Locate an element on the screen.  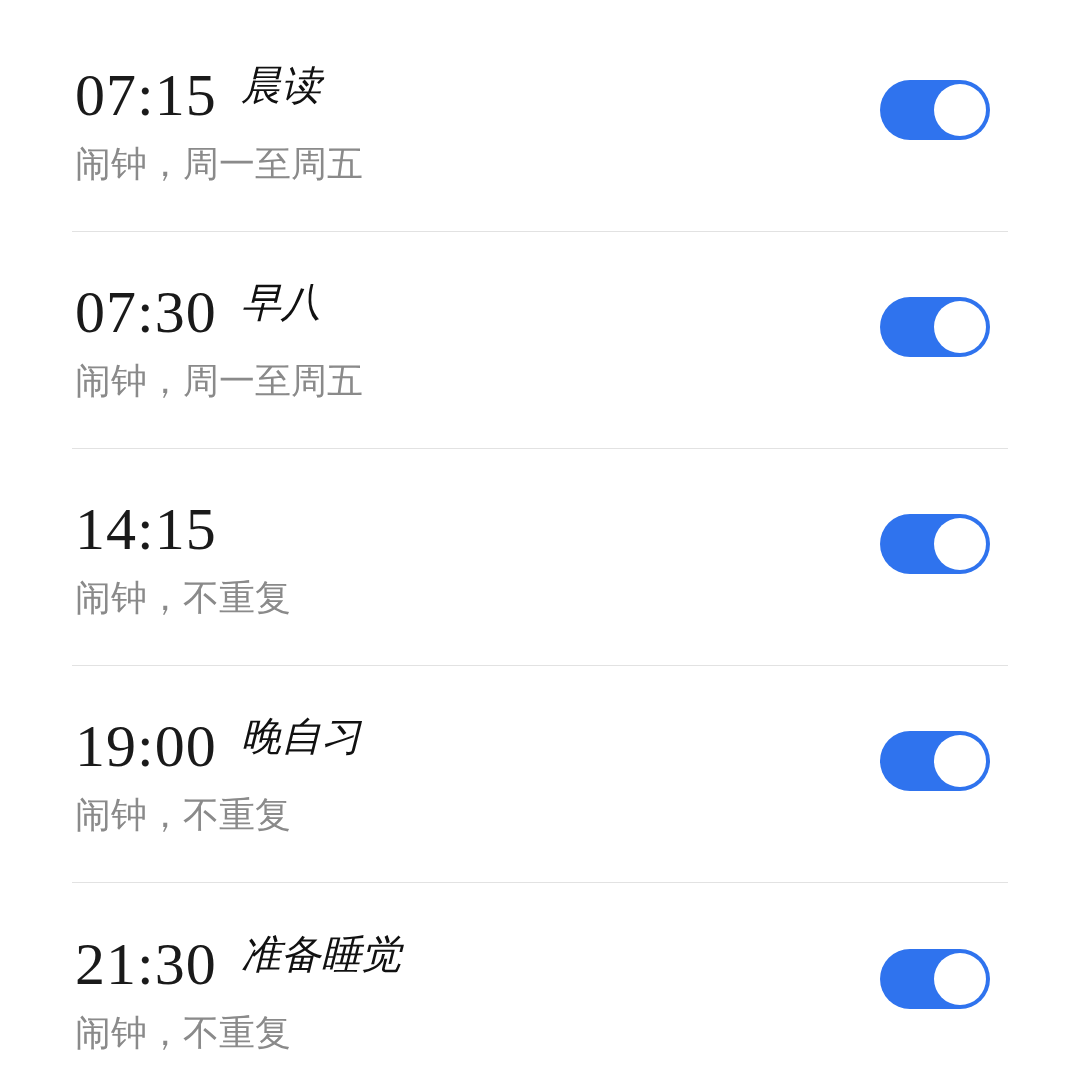
alarm-time: 07:30 is located at coordinates (146, 312).